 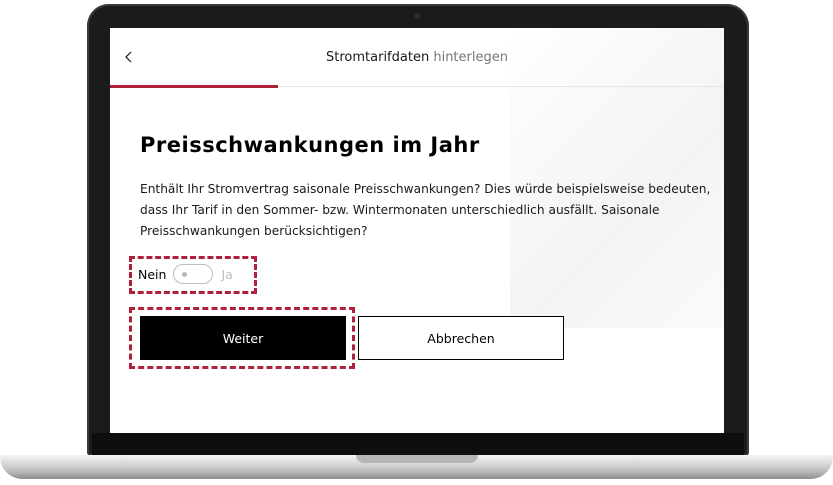 I want to click on progress-indicator, so click(x=194, y=86).